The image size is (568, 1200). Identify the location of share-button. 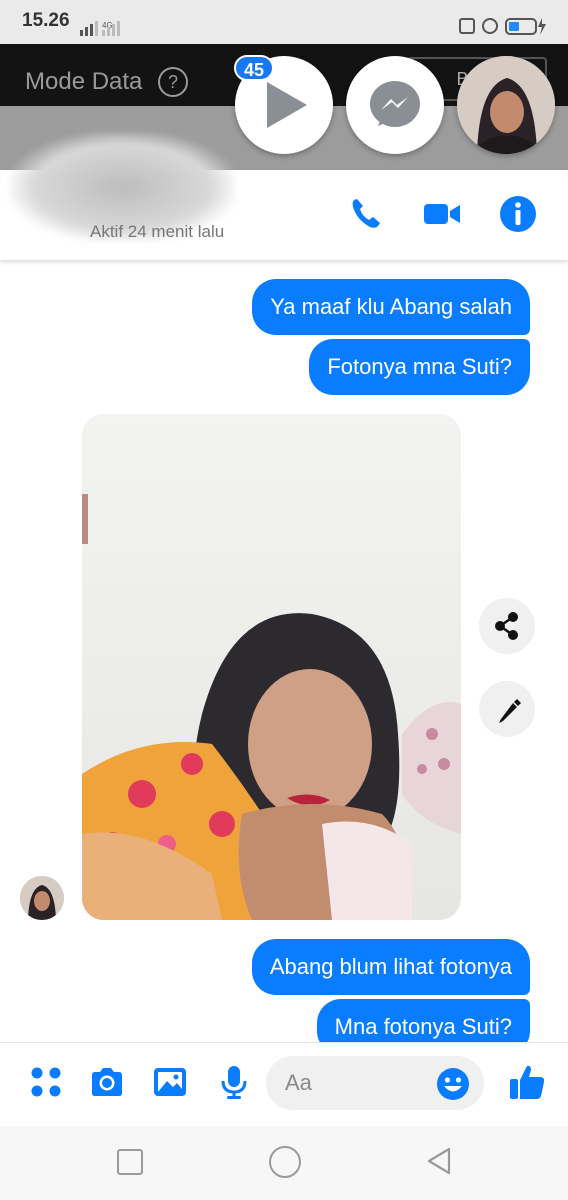
(507, 626).